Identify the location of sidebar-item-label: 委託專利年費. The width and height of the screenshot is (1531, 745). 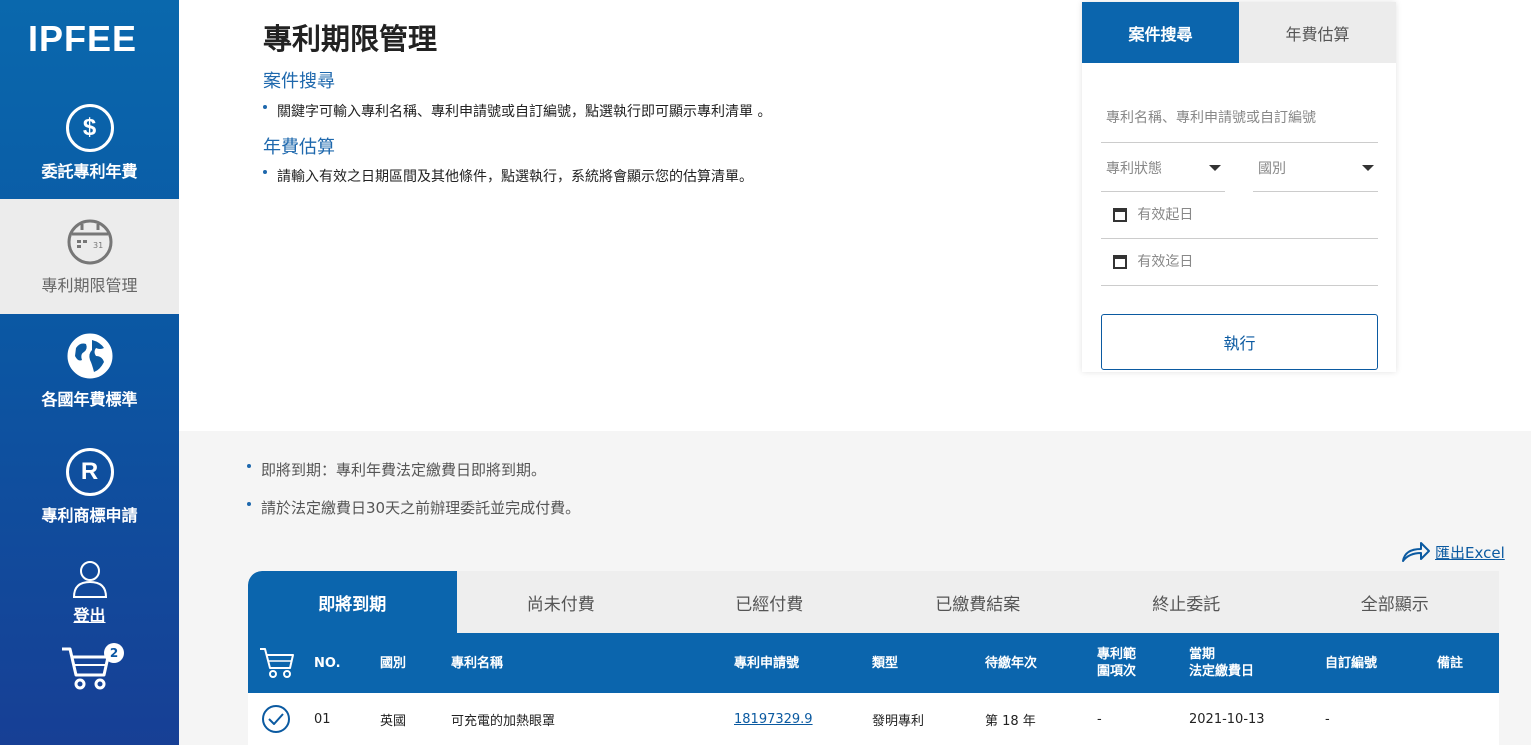
(89, 171).